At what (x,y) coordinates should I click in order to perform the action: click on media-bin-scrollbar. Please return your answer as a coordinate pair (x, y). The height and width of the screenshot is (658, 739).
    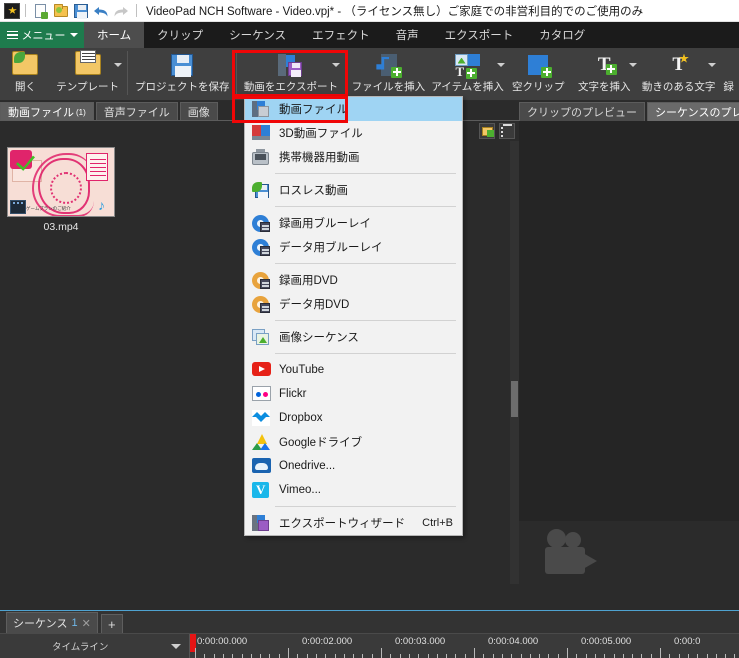
    Looking at the image, I should click on (514, 362).